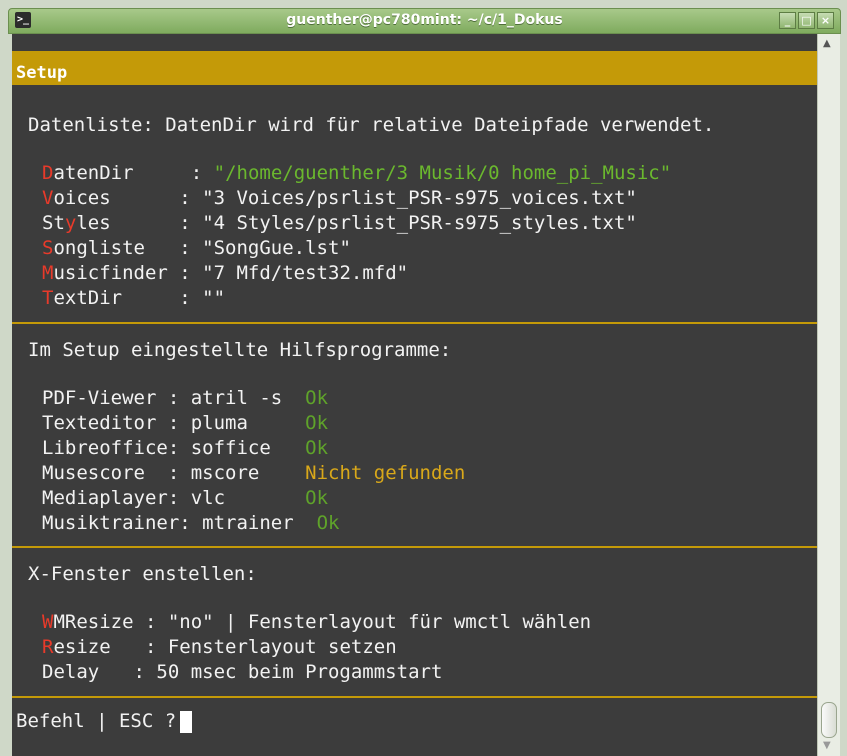  What do you see at coordinates (93, 647) in the screenshot?
I see `key-label: esize` at bounding box center [93, 647].